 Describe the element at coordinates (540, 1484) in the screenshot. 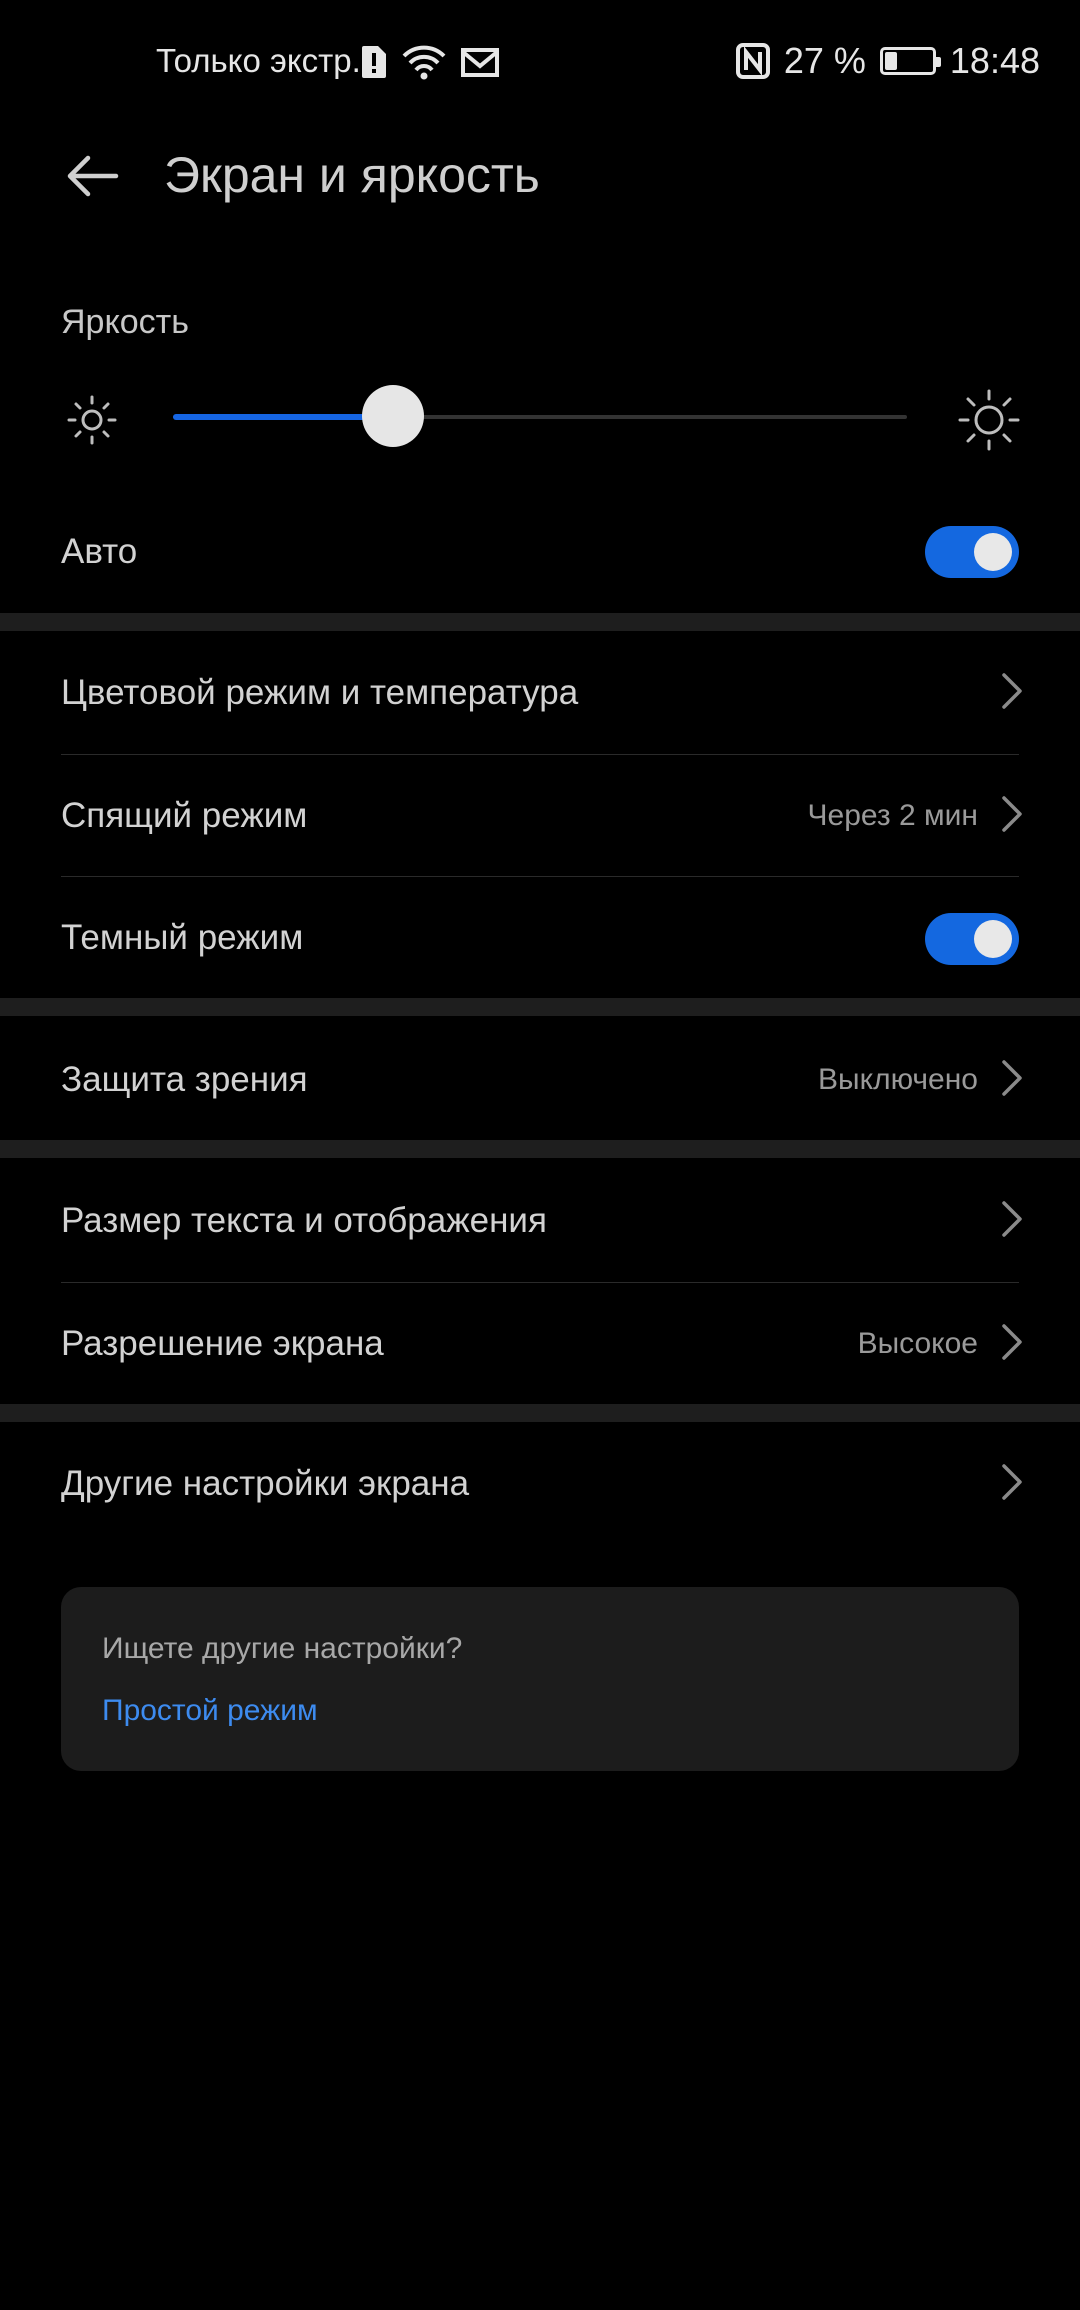

I see `more-settings-row: Другие настройки экрана` at that location.